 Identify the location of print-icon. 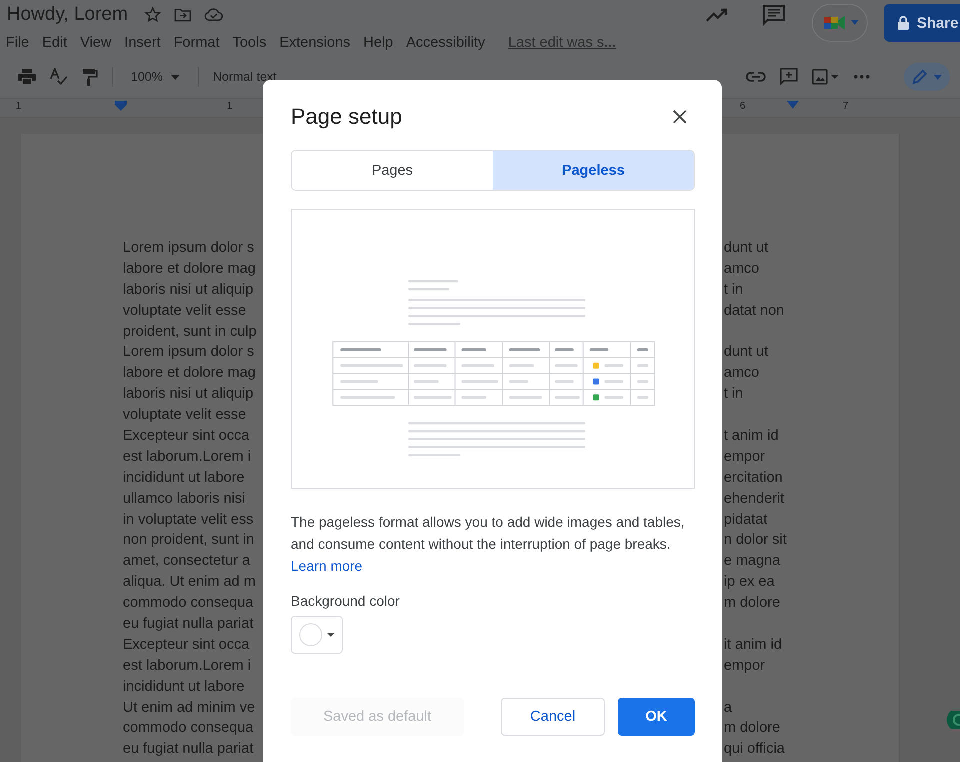
(27, 77).